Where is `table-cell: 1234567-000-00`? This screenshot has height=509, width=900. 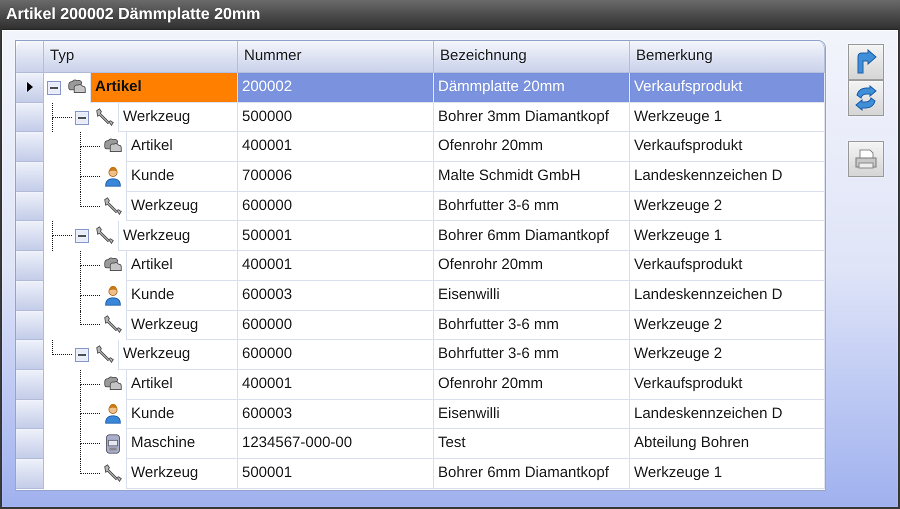
table-cell: 1234567-000-00 is located at coordinates (336, 444).